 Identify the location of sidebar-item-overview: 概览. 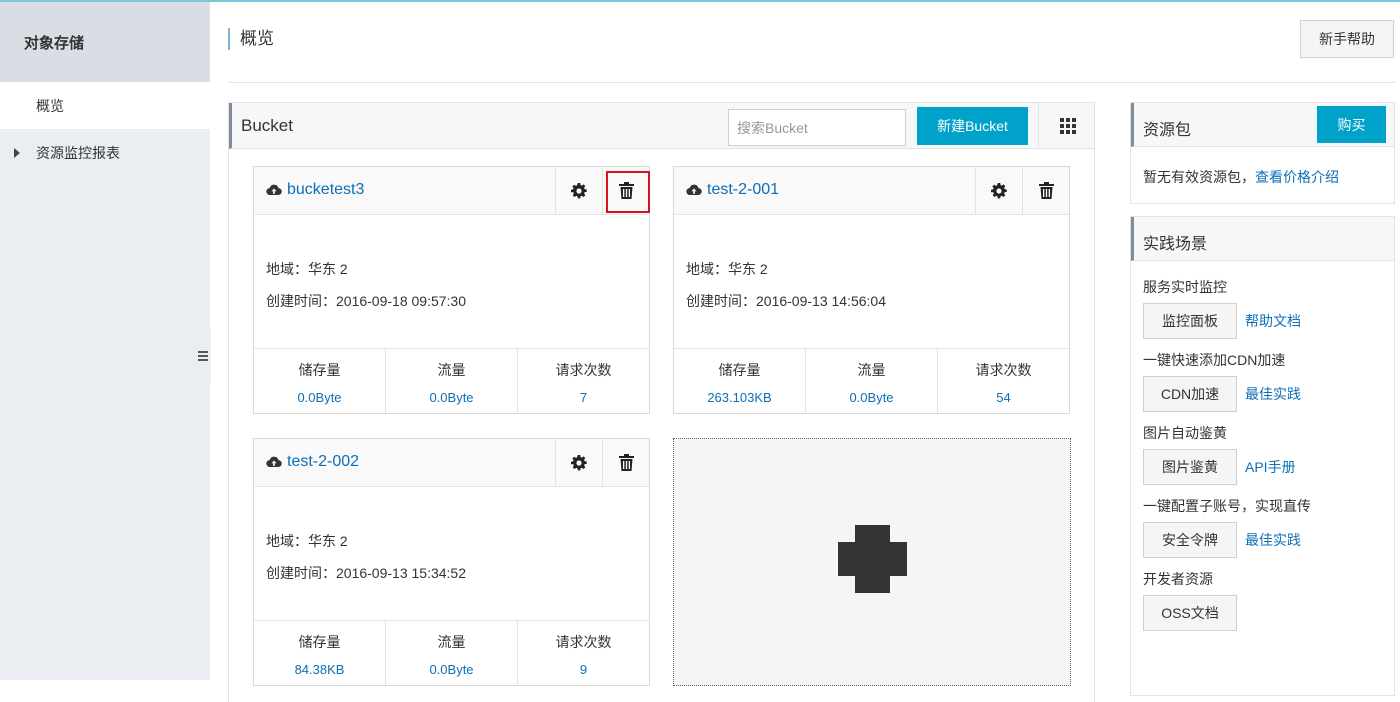
(105, 105).